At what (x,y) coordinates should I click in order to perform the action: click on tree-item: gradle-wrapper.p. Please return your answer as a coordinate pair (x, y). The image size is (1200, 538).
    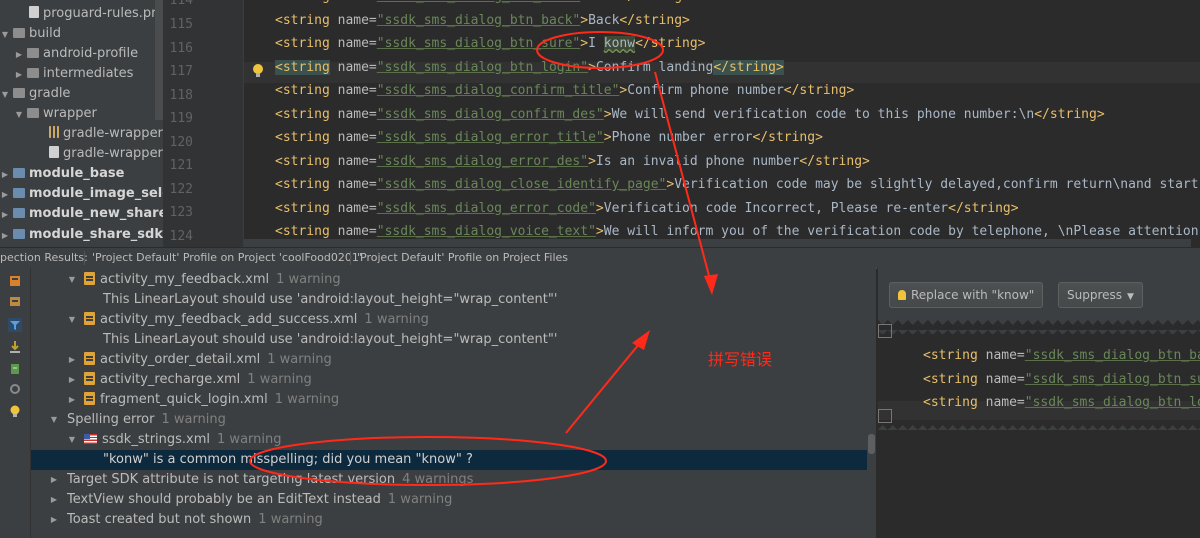
    Looking at the image, I should click on (104, 154).